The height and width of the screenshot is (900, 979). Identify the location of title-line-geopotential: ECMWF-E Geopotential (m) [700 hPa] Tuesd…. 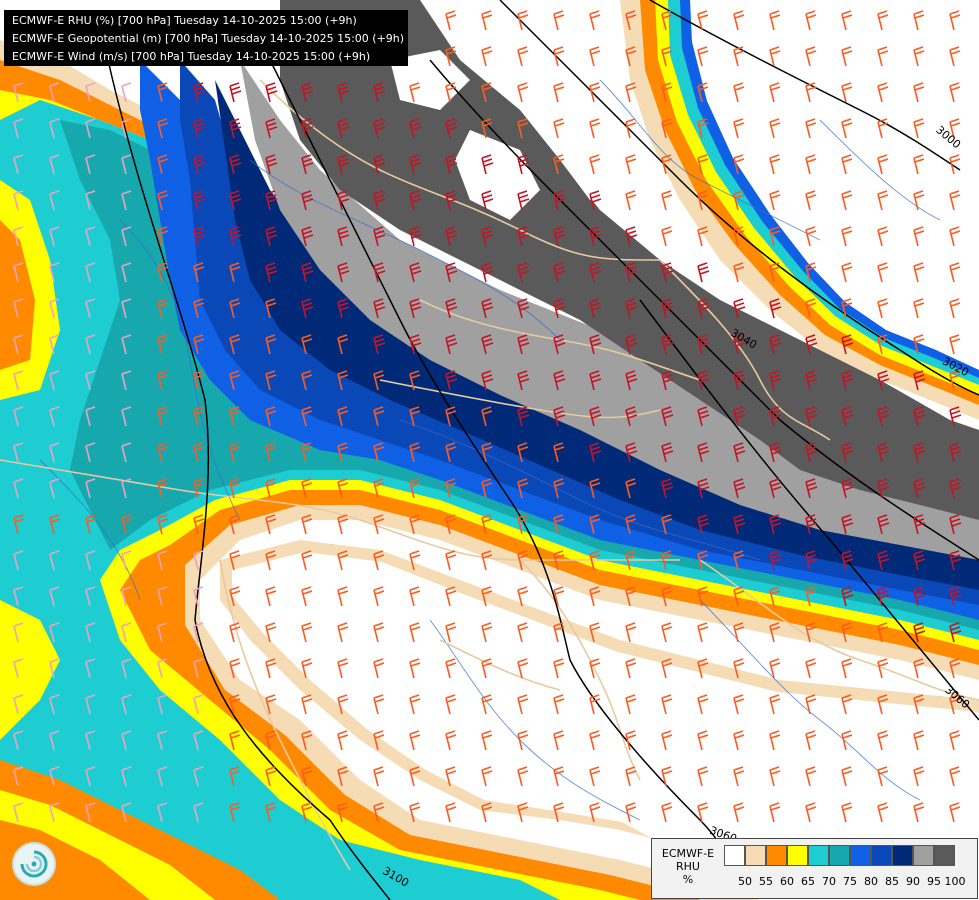
(208, 38).